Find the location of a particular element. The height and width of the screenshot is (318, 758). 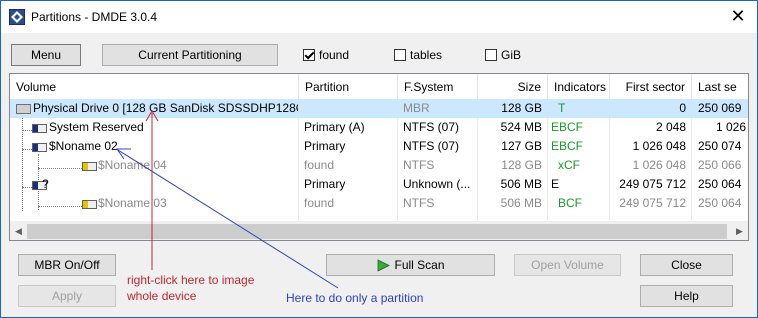

tables-checkbox: tables is located at coordinates (418, 55).